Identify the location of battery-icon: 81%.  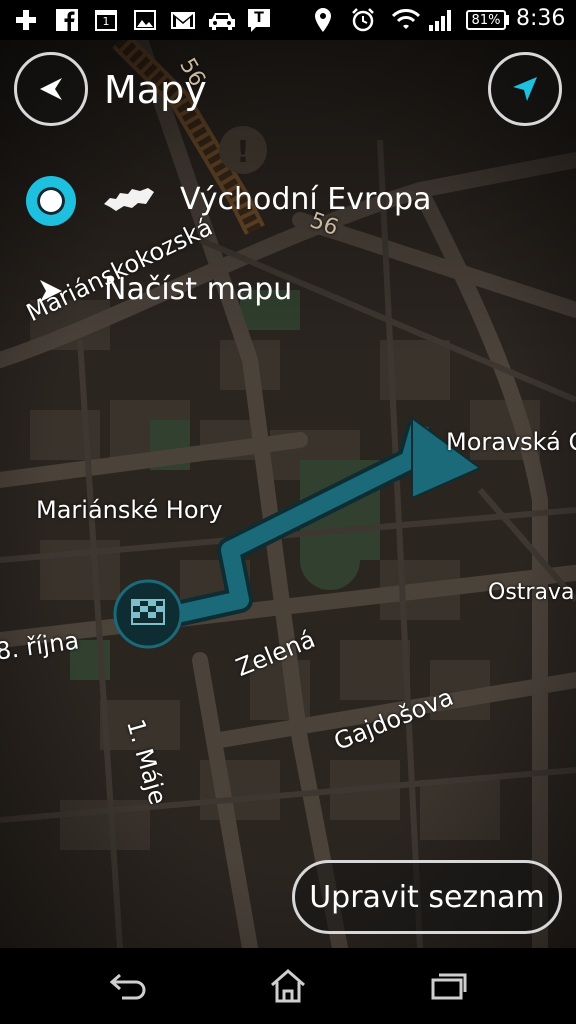
(486, 20).